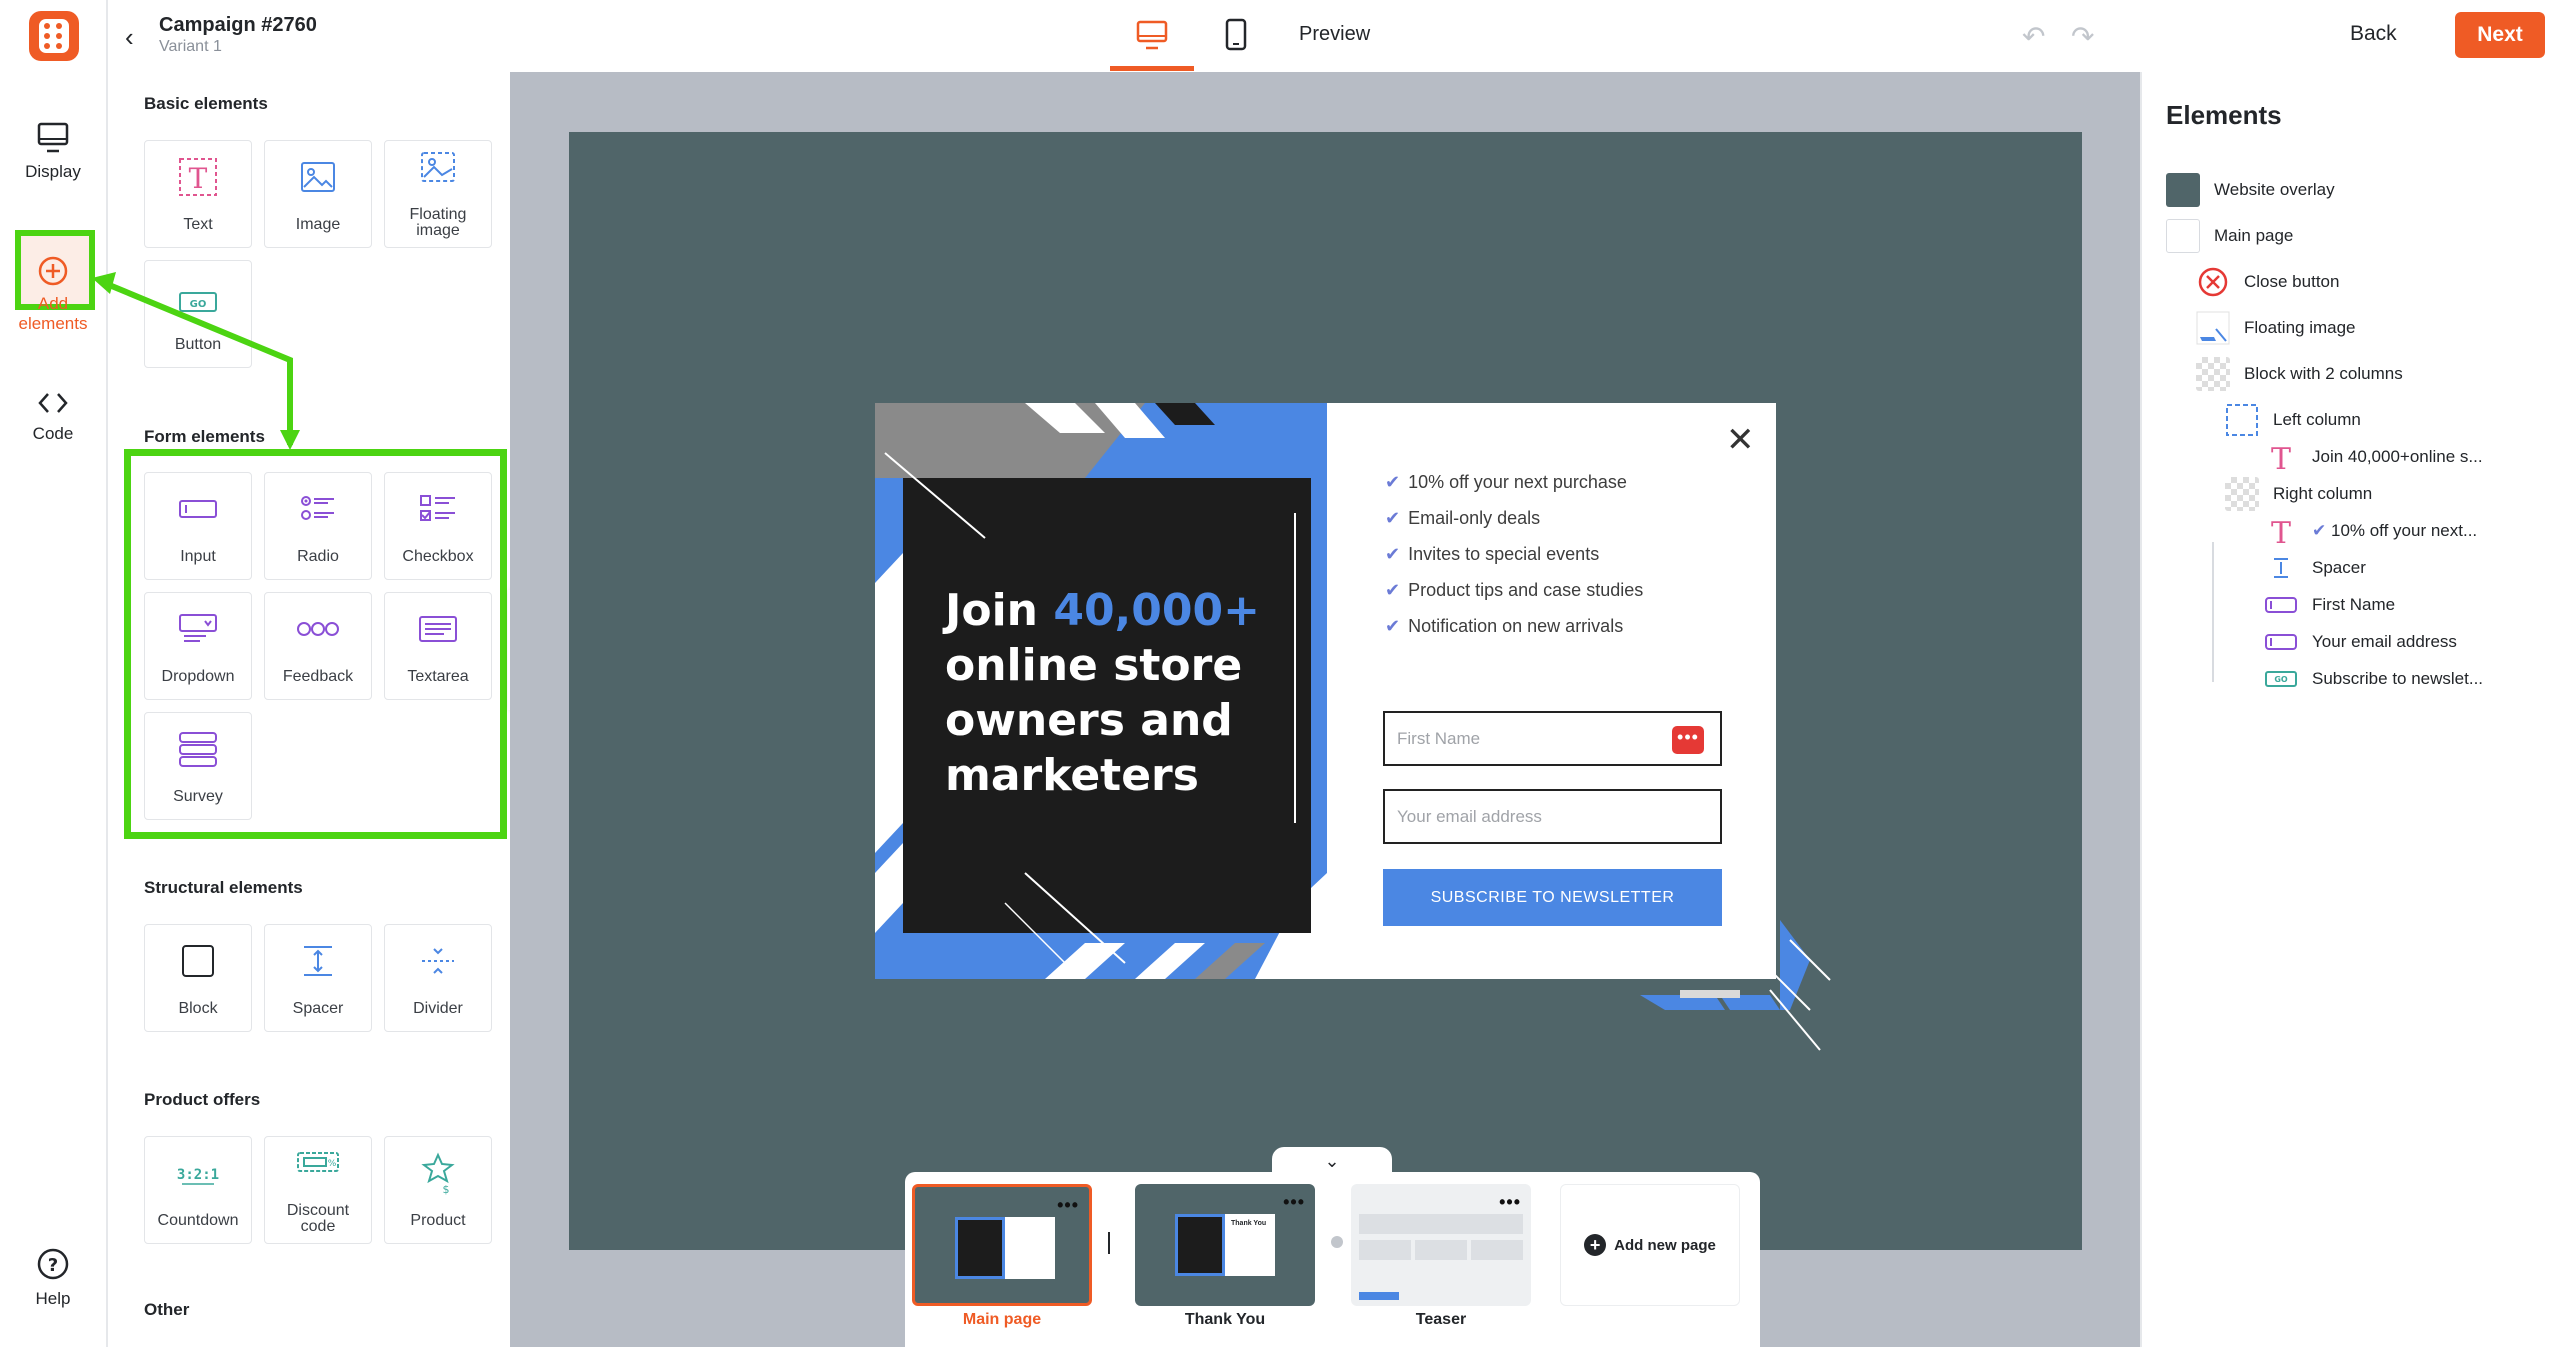  Describe the element at coordinates (2267, 282) in the screenshot. I see `layer-close-button: Close button` at that location.